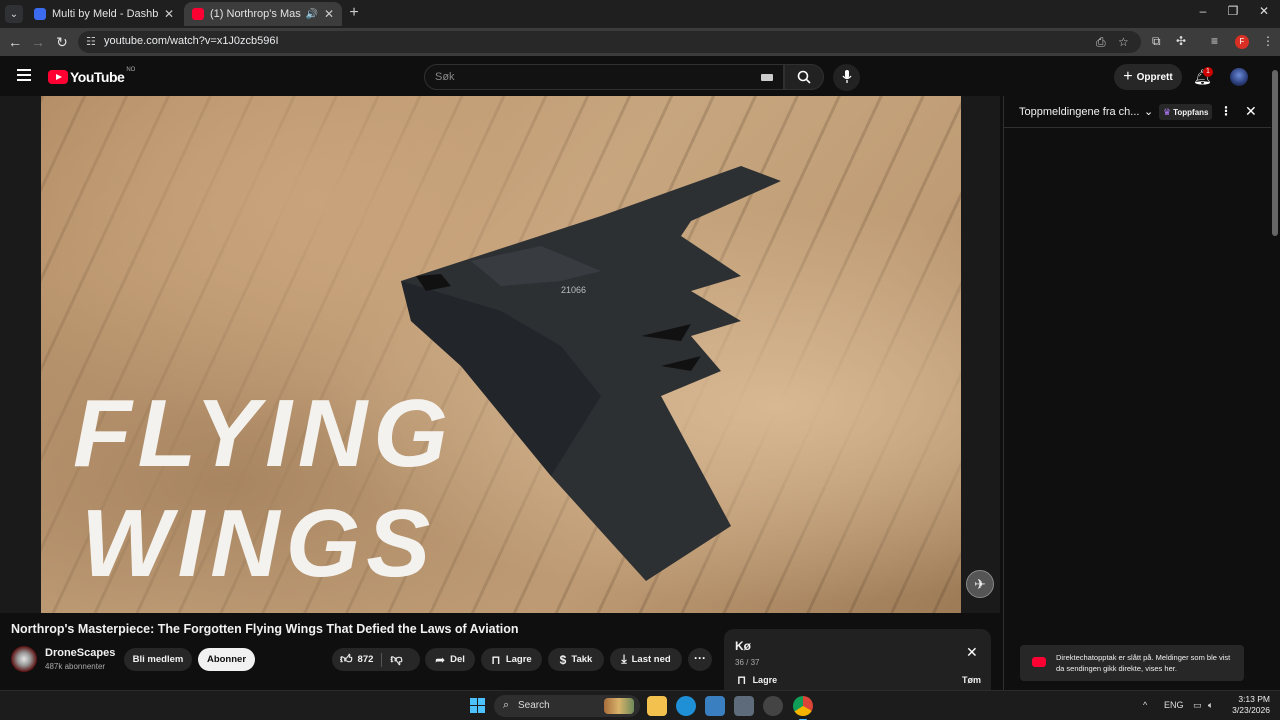 This screenshot has height=720, width=1280. What do you see at coordinates (226, 659) in the screenshot?
I see `subscribe-button: Abonner` at bounding box center [226, 659].